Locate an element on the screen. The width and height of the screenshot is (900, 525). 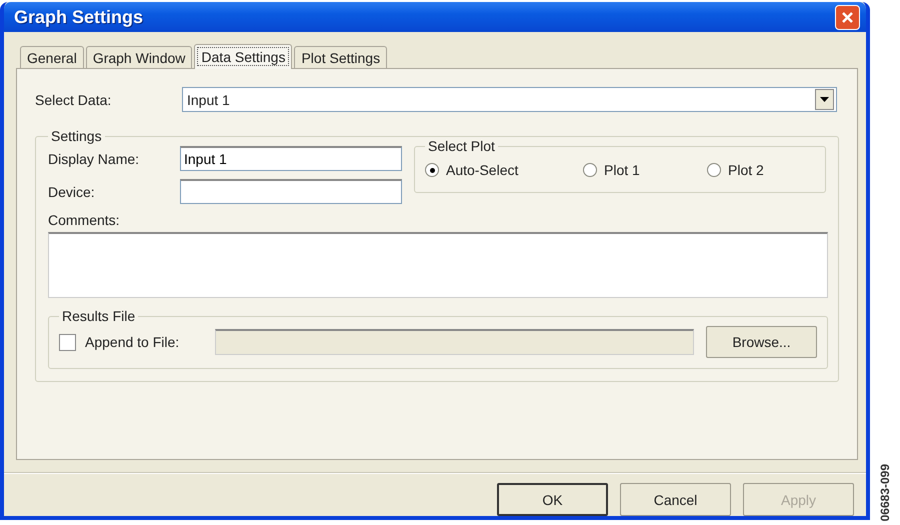
checkbox-label: Append to File: is located at coordinates (132, 342).